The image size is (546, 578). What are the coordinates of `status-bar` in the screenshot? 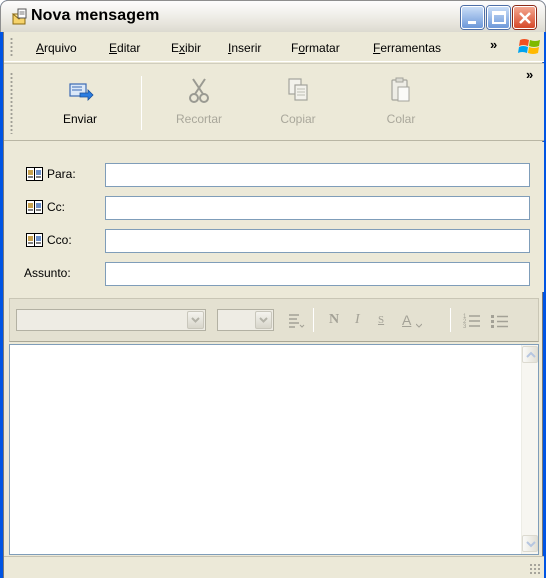 It's located at (274, 567).